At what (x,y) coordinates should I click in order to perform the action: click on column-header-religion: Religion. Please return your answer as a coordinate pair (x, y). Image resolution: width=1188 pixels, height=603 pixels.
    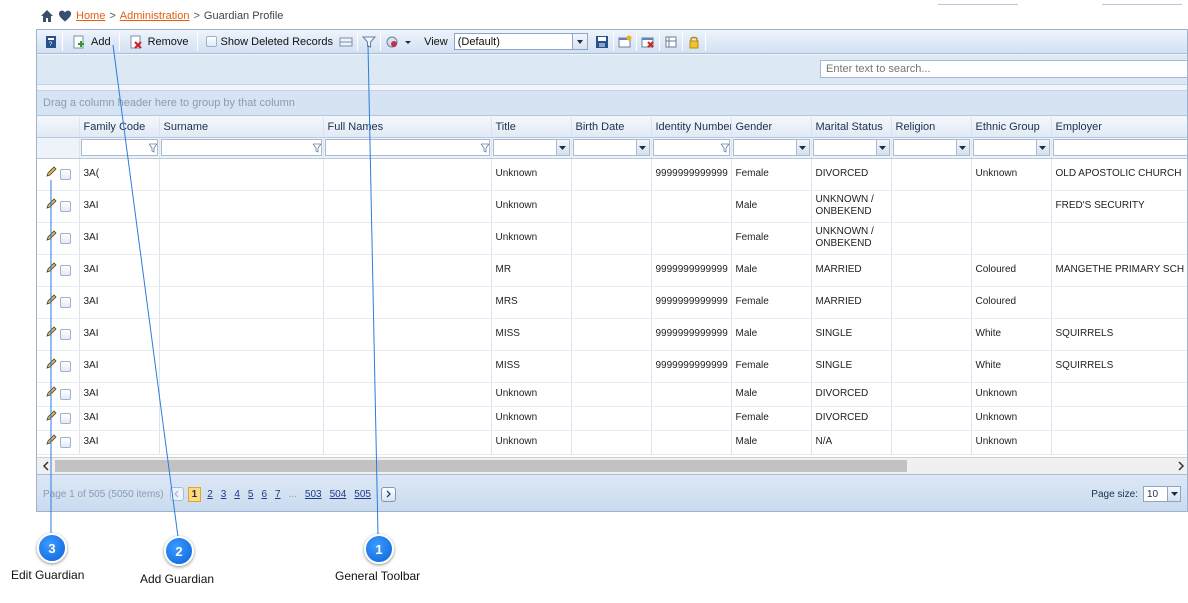
    Looking at the image, I should click on (931, 127).